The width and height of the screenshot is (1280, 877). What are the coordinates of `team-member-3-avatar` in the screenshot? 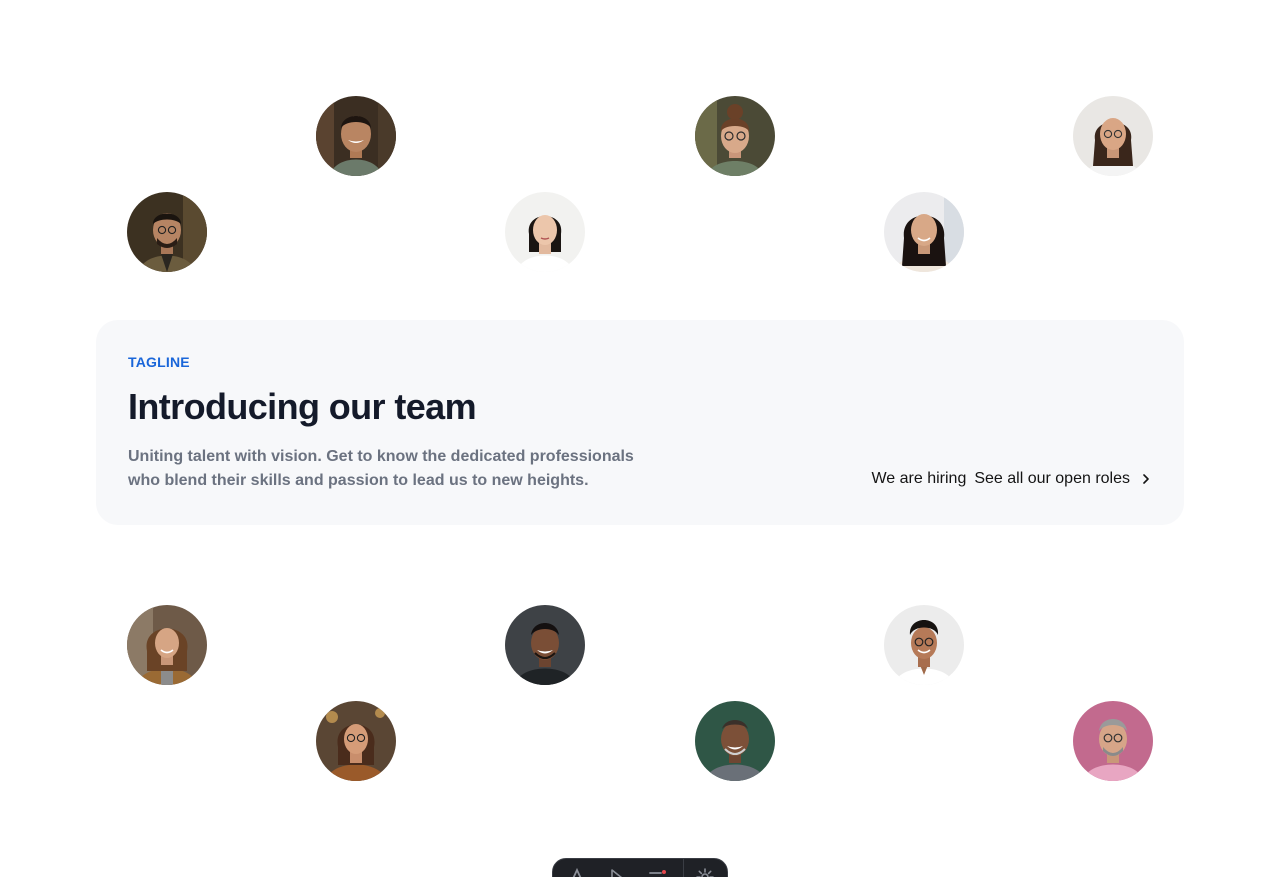 It's located at (1113, 136).